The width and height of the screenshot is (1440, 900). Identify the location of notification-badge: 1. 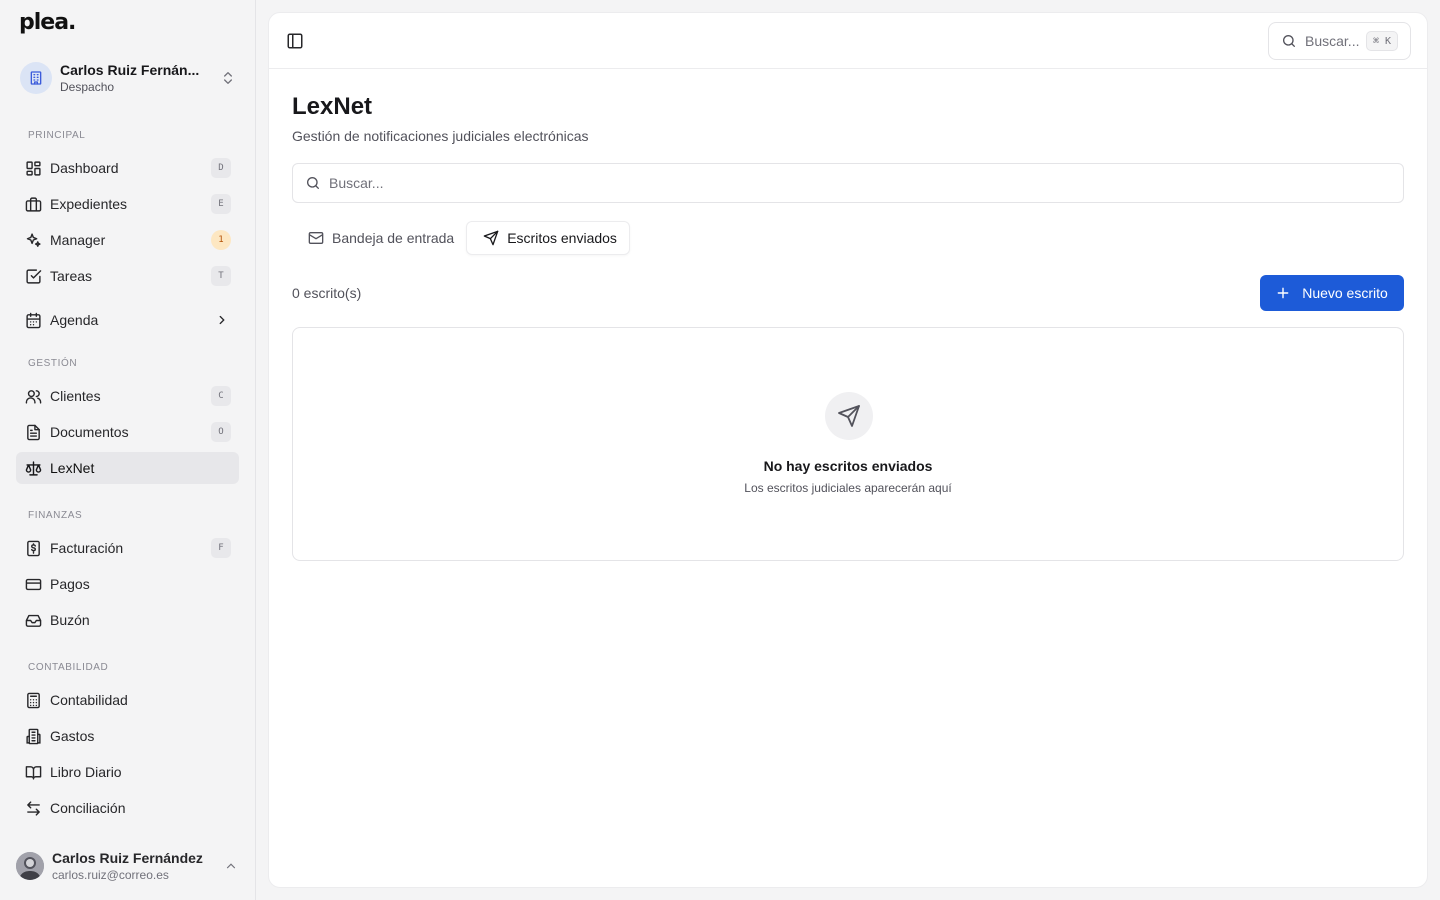
(221, 240).